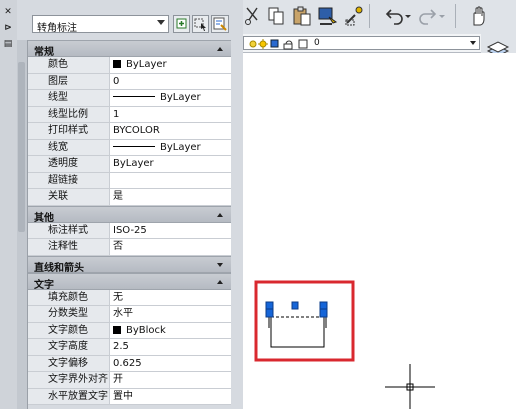  I want to click on select-objects-button, so click(200, 24).